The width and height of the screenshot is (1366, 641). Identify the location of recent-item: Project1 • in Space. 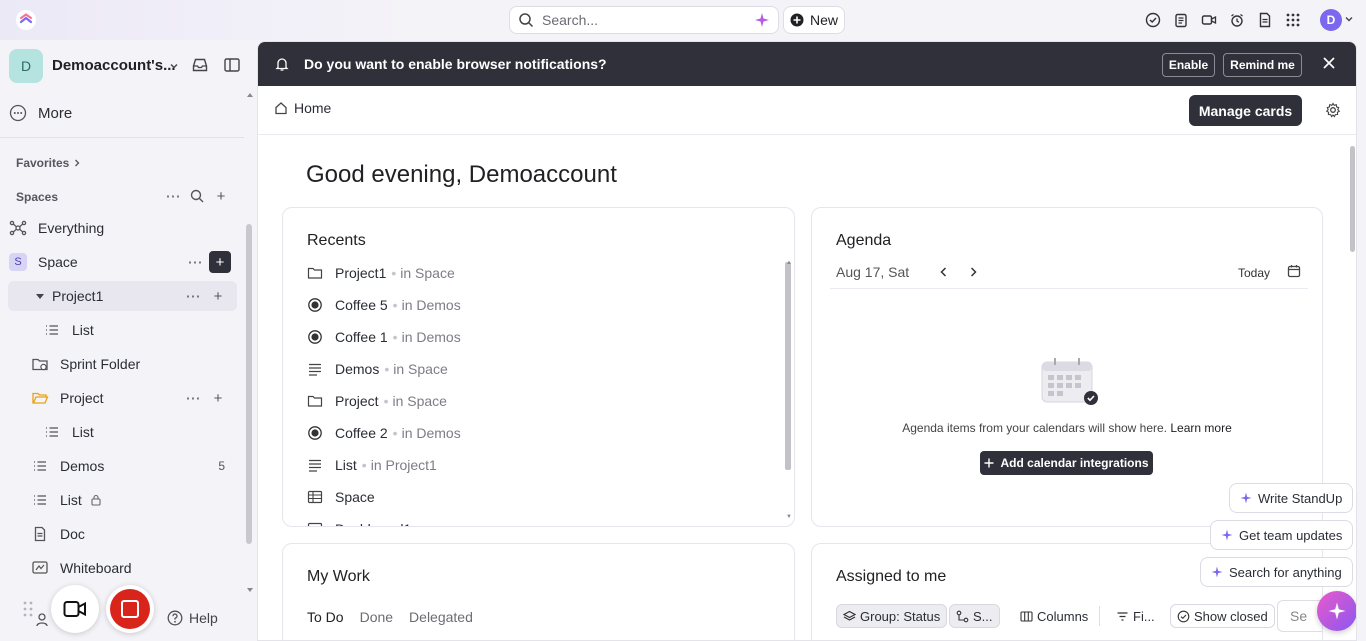
(381, 273).